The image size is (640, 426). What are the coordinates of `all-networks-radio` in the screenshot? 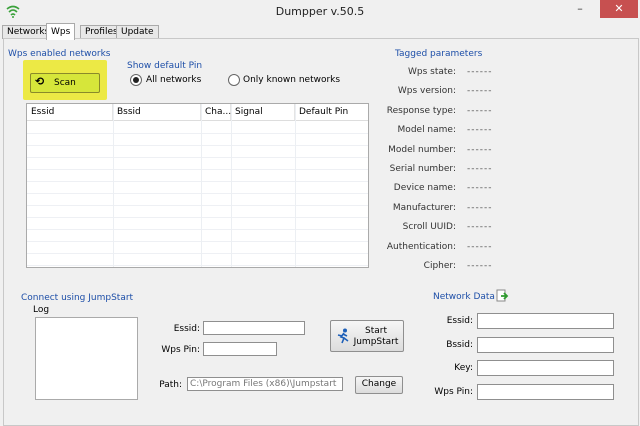 It's located at (136, 80).